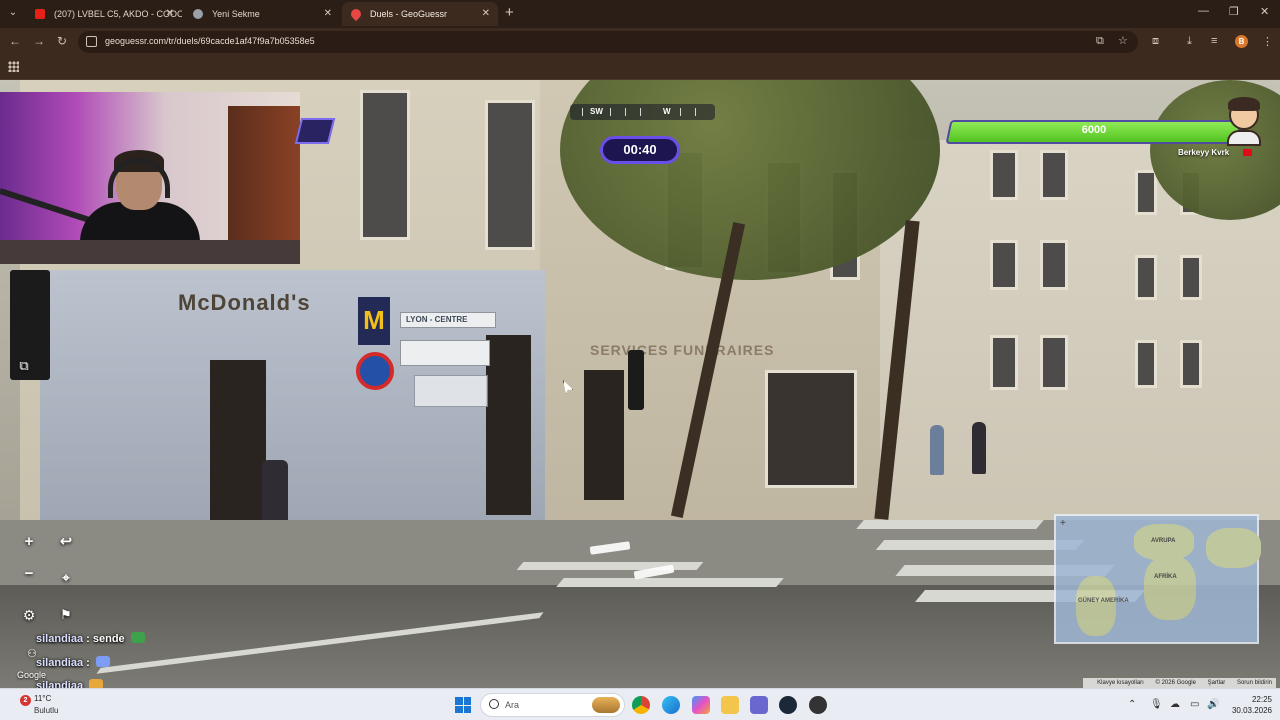 This screenshot has width=1280, height=720. What do you see at coordinates (15, 41) in the screenshot?
I see `back-icon: ←` at bounding box center [15, 41].